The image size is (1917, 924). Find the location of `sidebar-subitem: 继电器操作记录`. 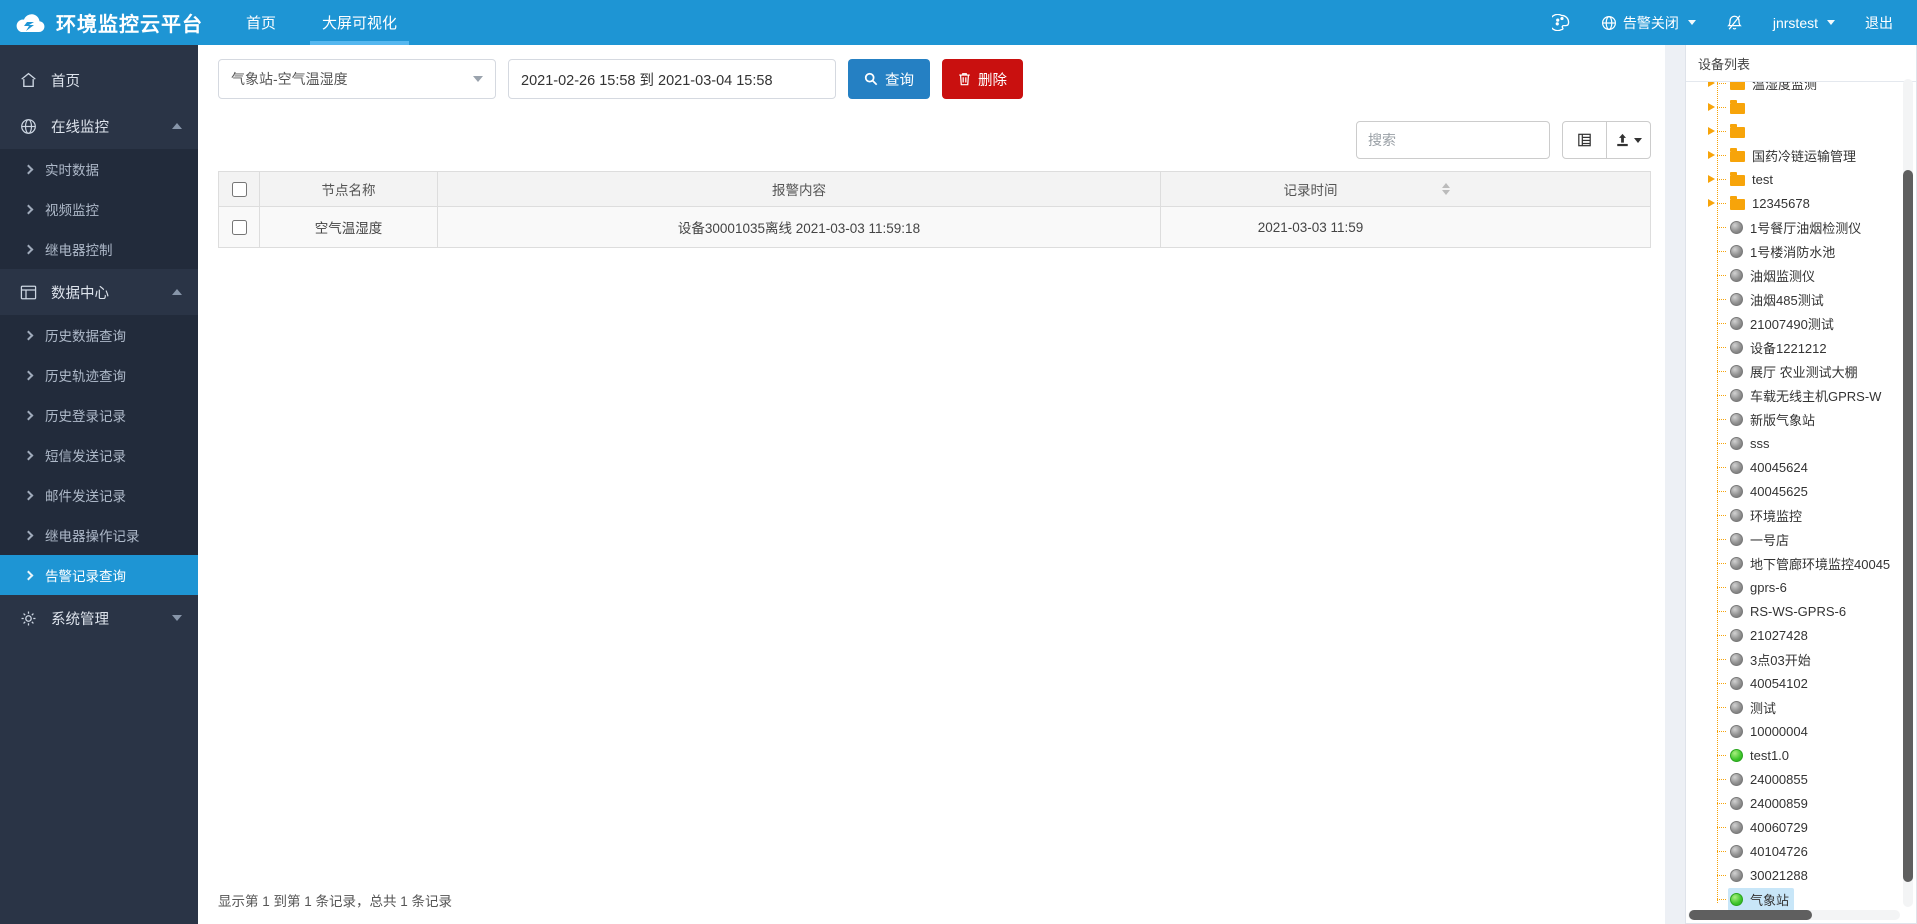

sidebar-subitem: 继电器操作记录 is located at coordinates (99, 535).